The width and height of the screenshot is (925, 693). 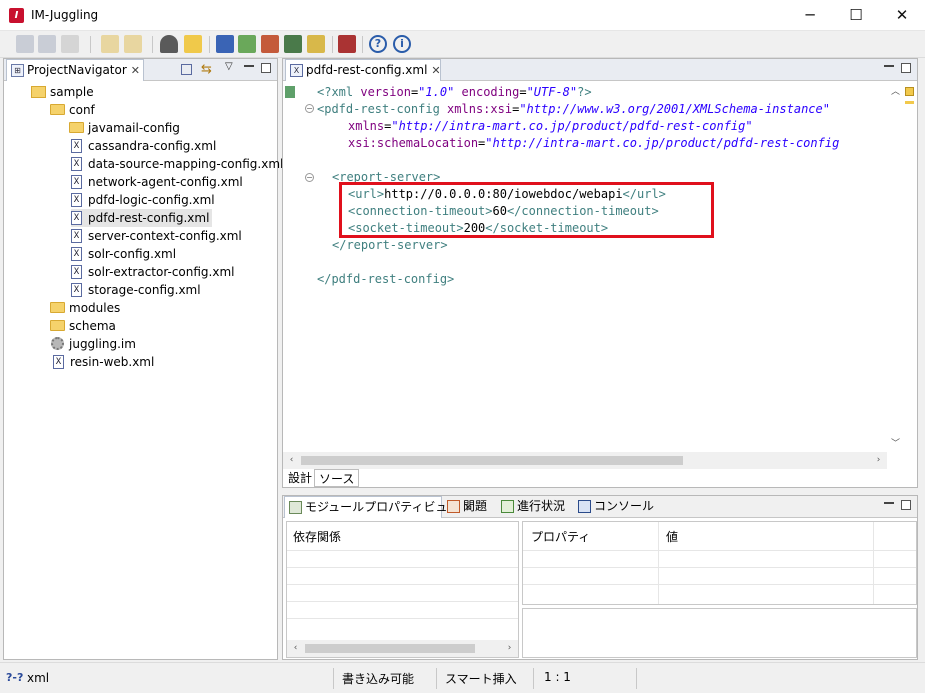 I want to click on module-icon, so click(x=270, y=44).